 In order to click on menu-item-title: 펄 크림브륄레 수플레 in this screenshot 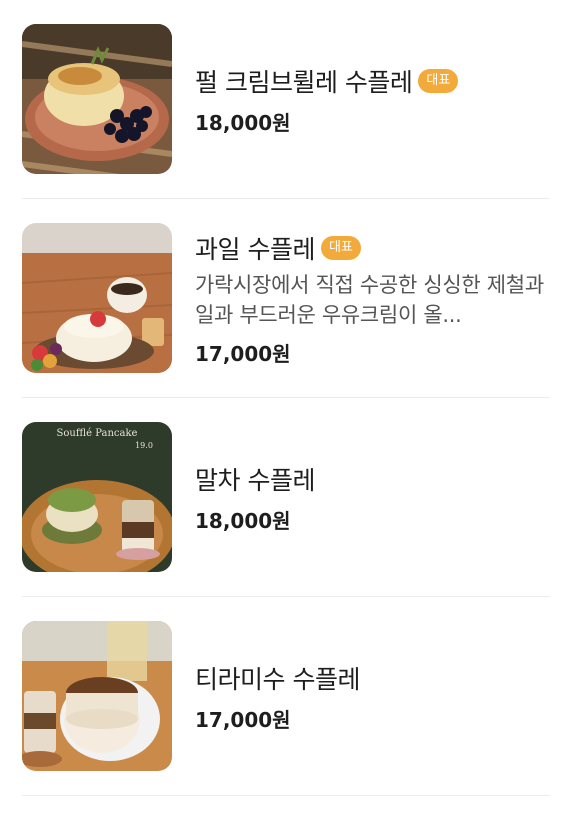, I will do `click(304, 82)`.